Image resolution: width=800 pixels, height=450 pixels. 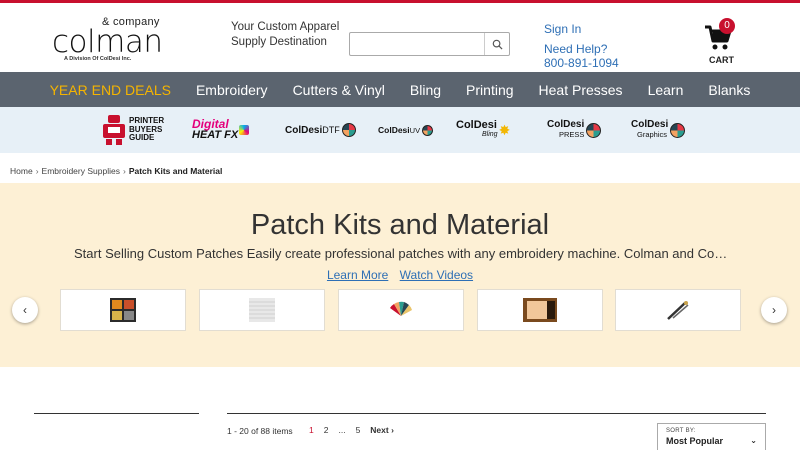 I want to click on search-button, so click(x=496, y=44).